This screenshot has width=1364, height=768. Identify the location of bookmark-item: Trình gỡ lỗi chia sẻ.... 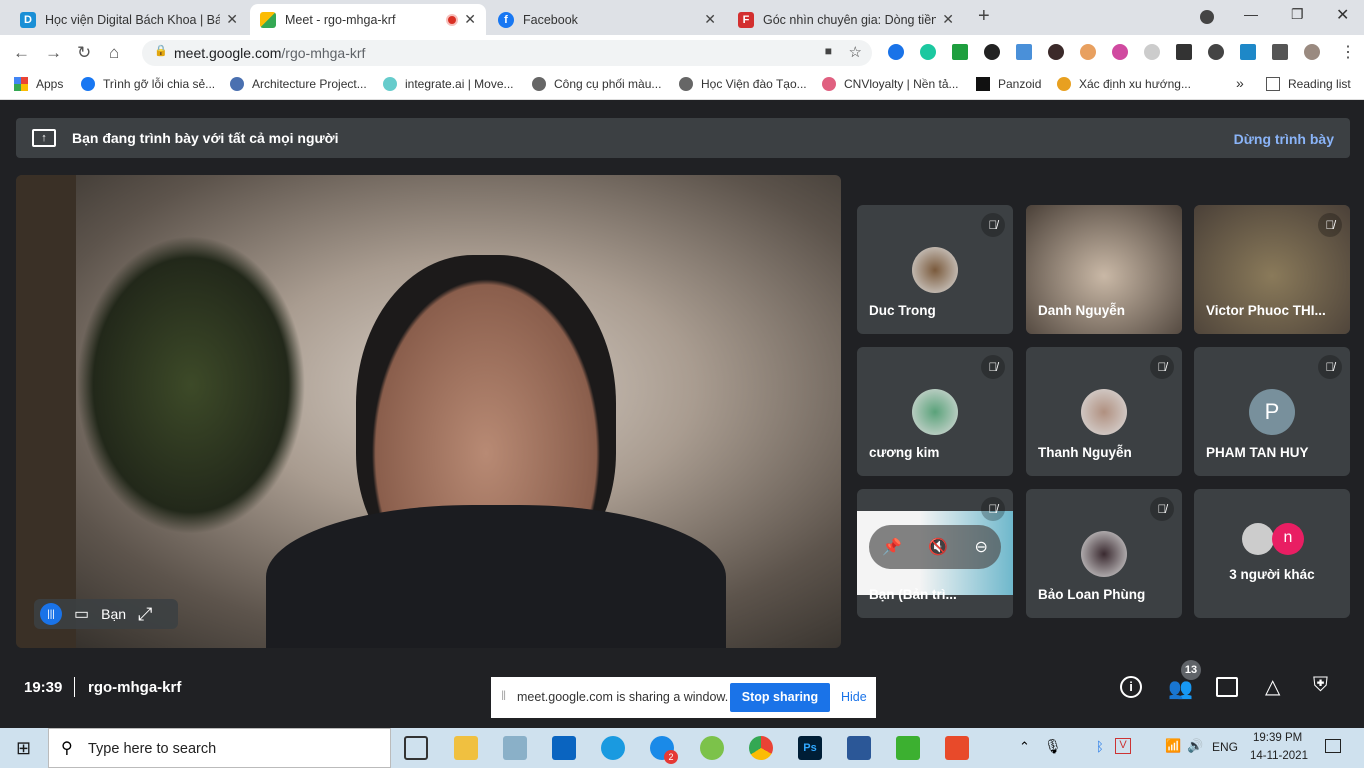
(148, 84).